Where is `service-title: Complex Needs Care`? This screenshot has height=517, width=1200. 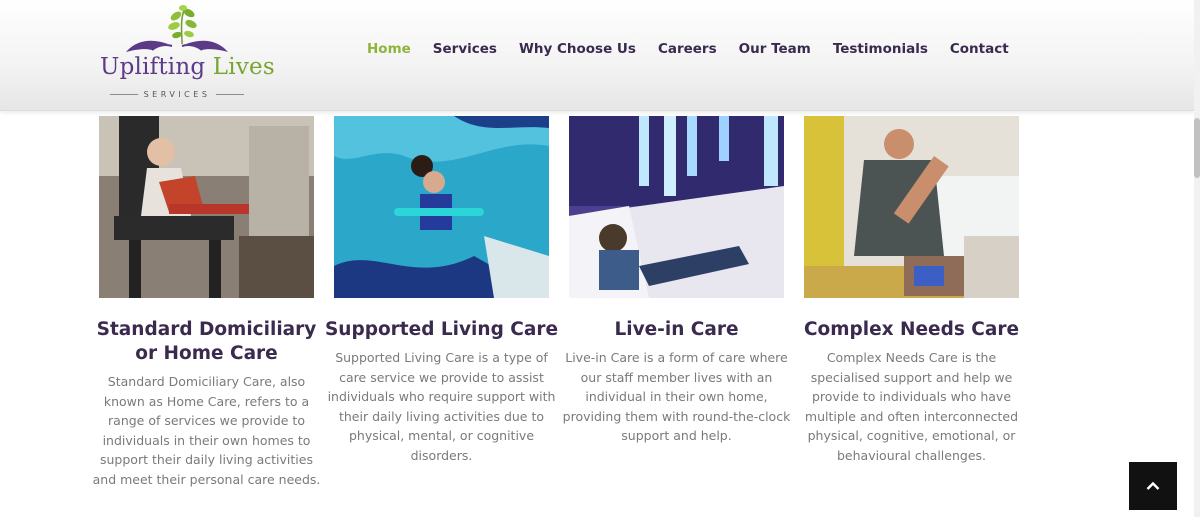 service-title: Complex Needs Care is located at coordinates (911, 329).